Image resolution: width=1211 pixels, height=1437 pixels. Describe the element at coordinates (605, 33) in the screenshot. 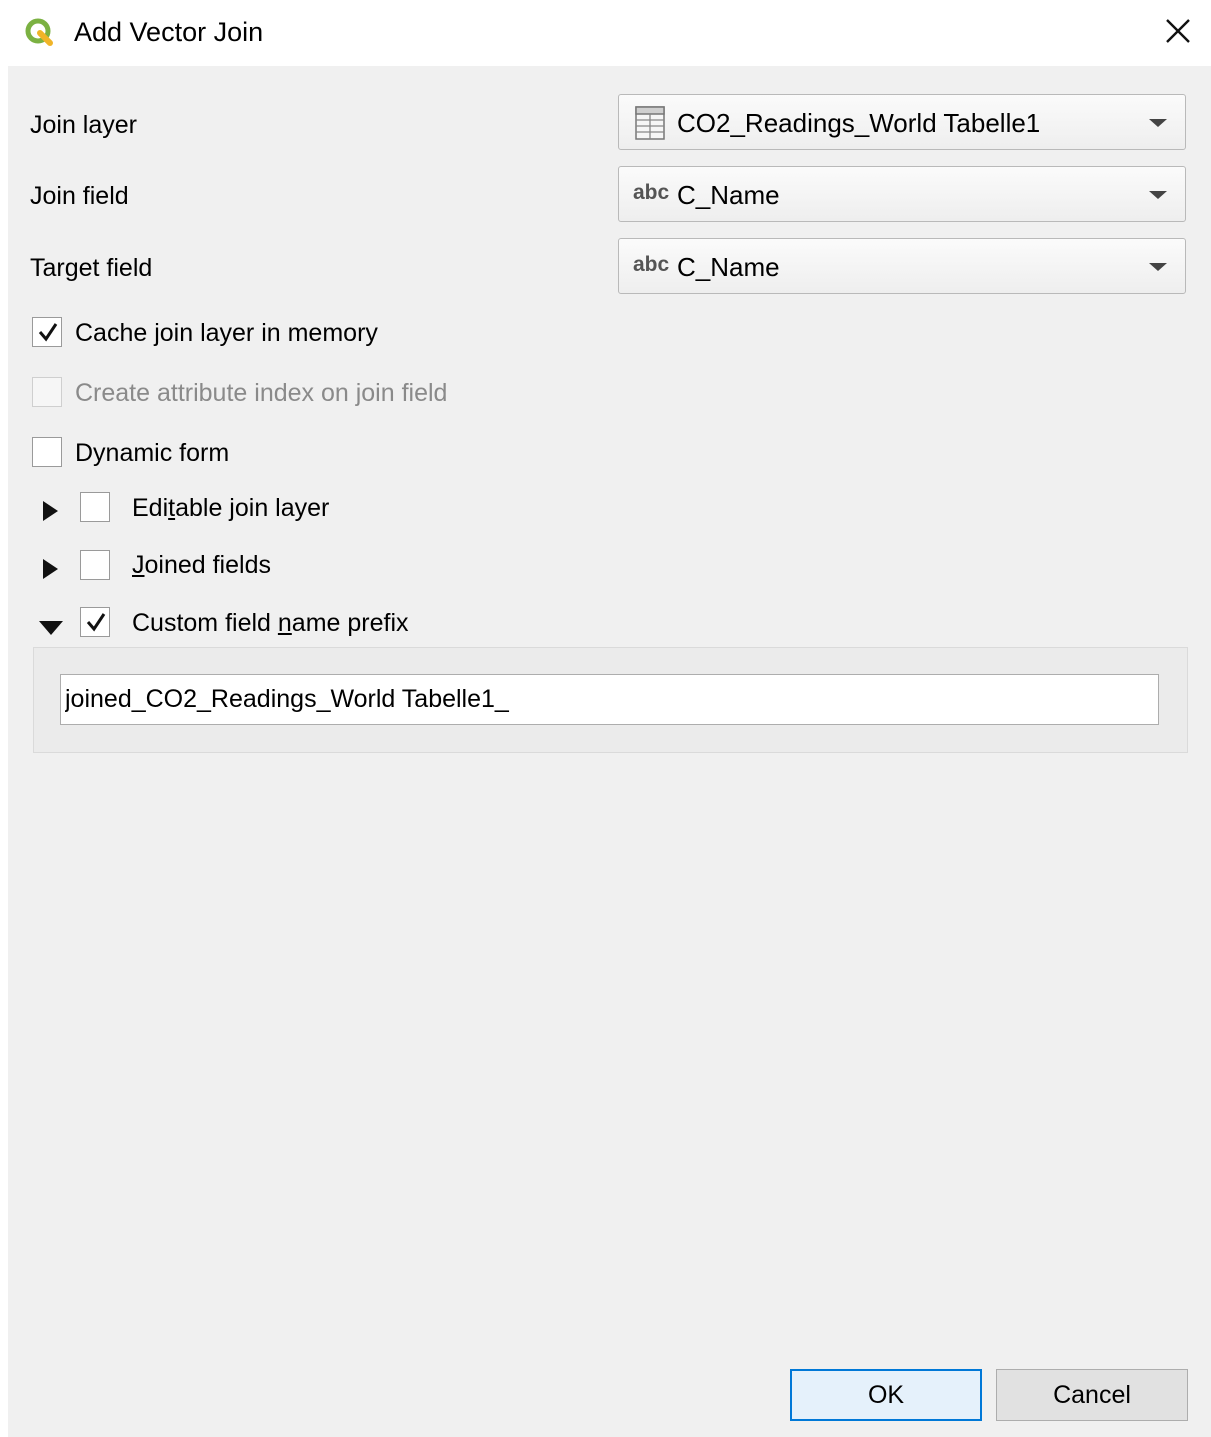

I see `title-bar: Add Vector Join` at that location.